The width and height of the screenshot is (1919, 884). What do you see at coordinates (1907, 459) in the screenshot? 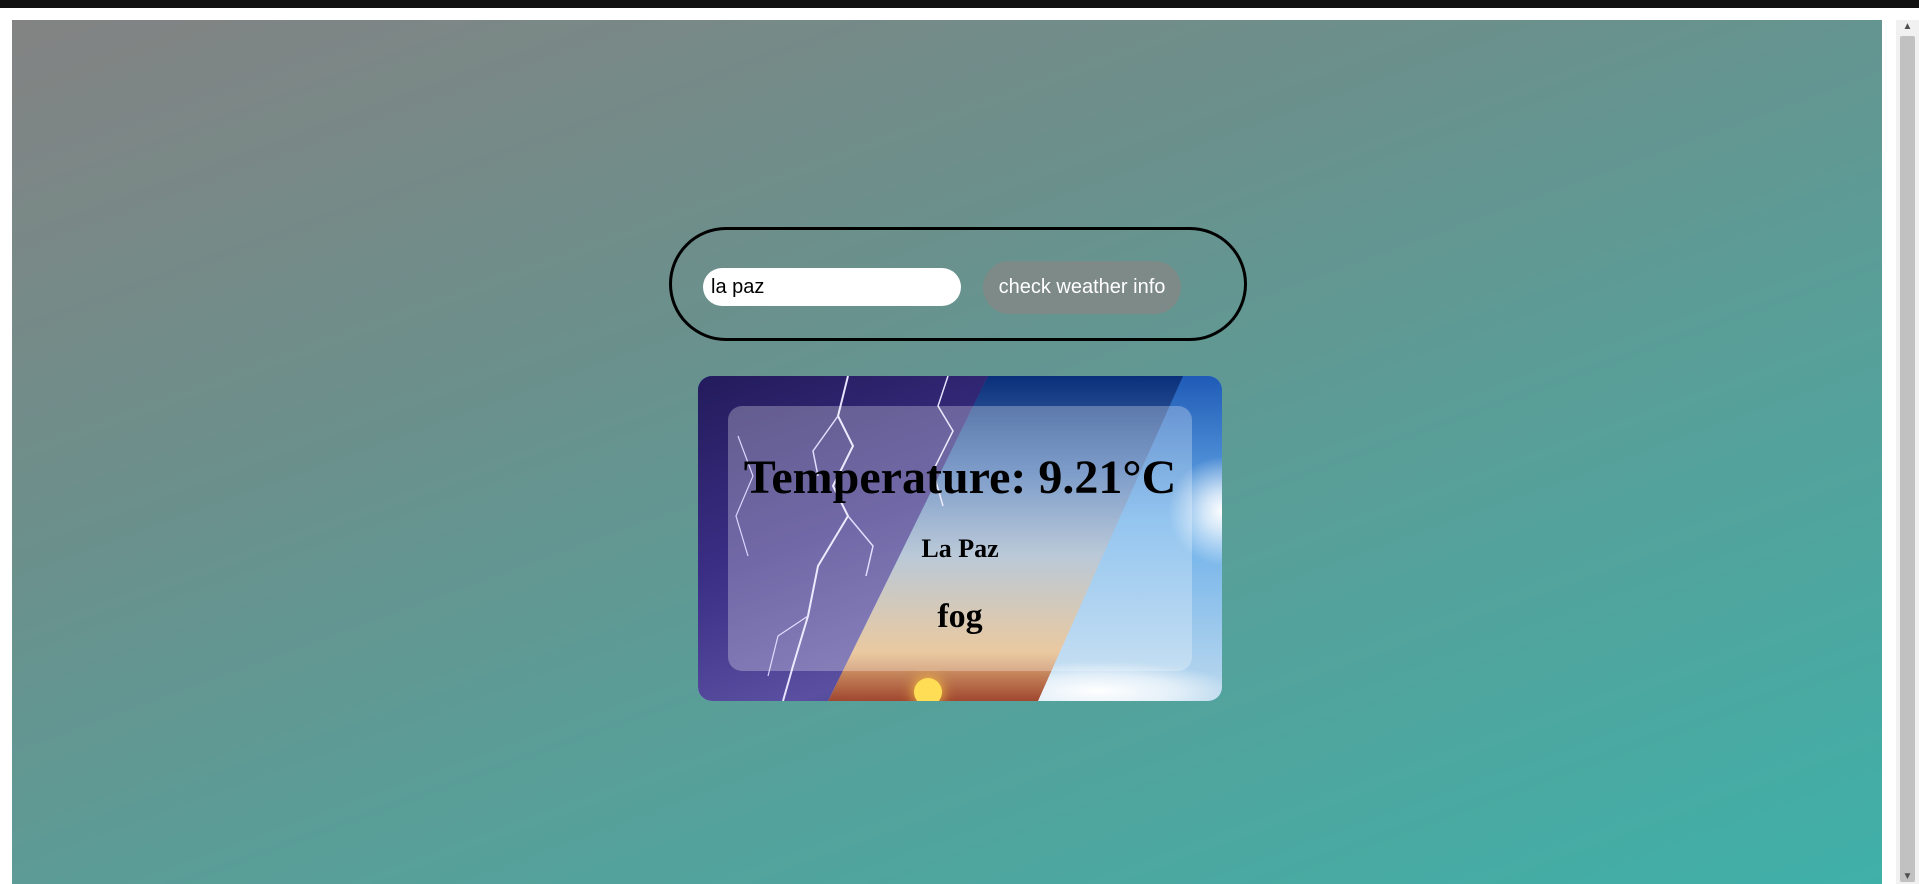
I see `scrollbar-thumb` at bounding box center [1907, 459].